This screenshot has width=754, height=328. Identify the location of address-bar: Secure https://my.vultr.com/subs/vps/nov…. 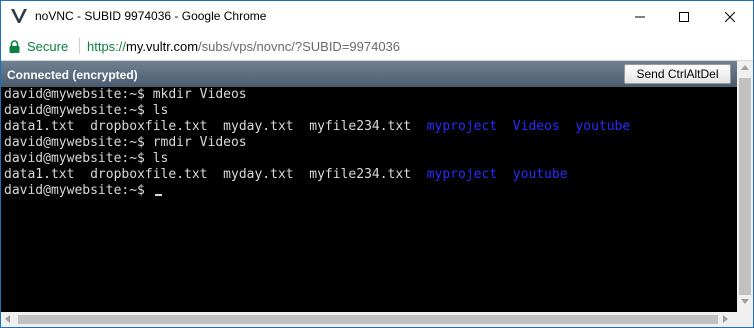
(377, 46).